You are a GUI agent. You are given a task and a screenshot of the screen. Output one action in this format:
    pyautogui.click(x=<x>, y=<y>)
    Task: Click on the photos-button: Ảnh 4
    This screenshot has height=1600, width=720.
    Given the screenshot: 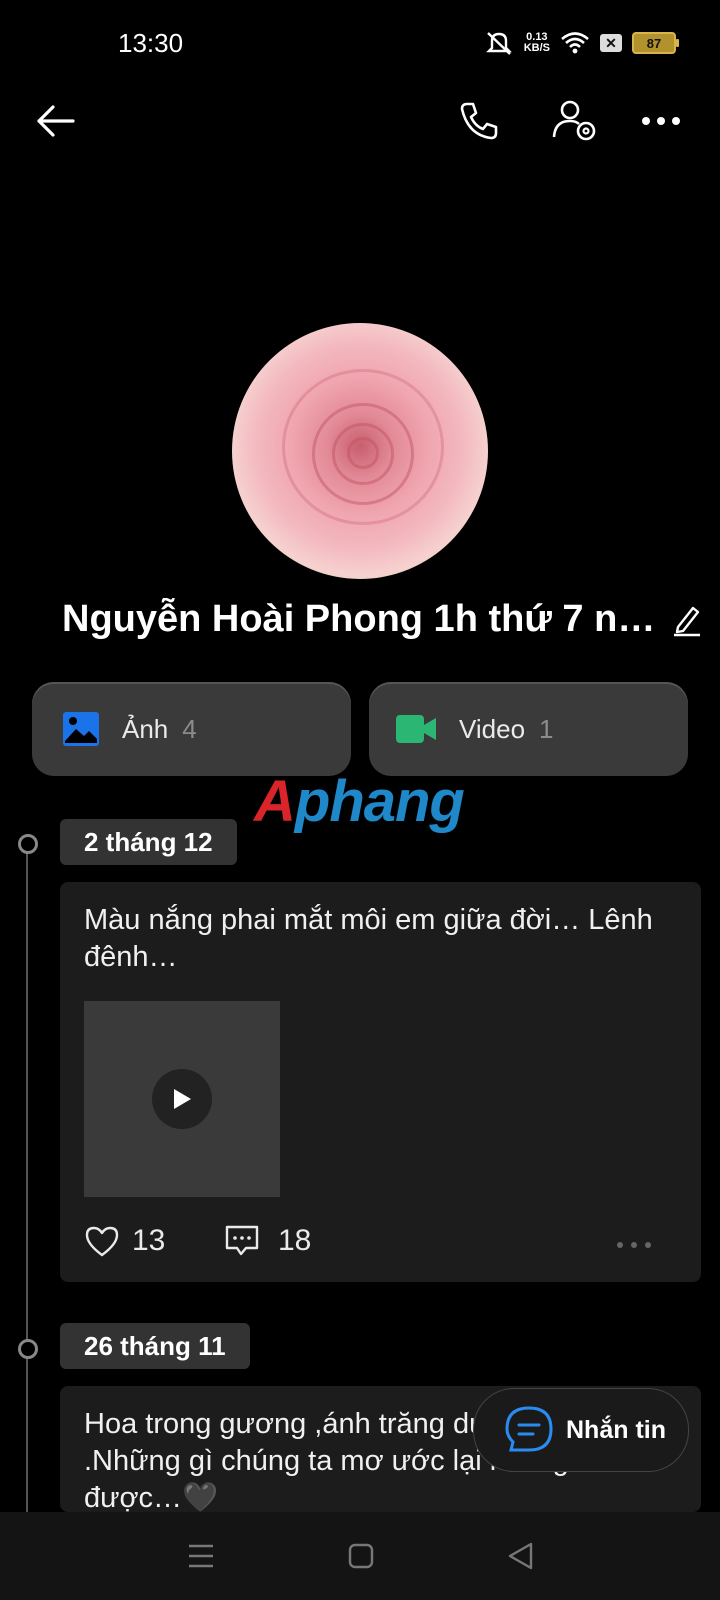 What is the action you would take?
    pyautogui.click(x=191, y=729)
    